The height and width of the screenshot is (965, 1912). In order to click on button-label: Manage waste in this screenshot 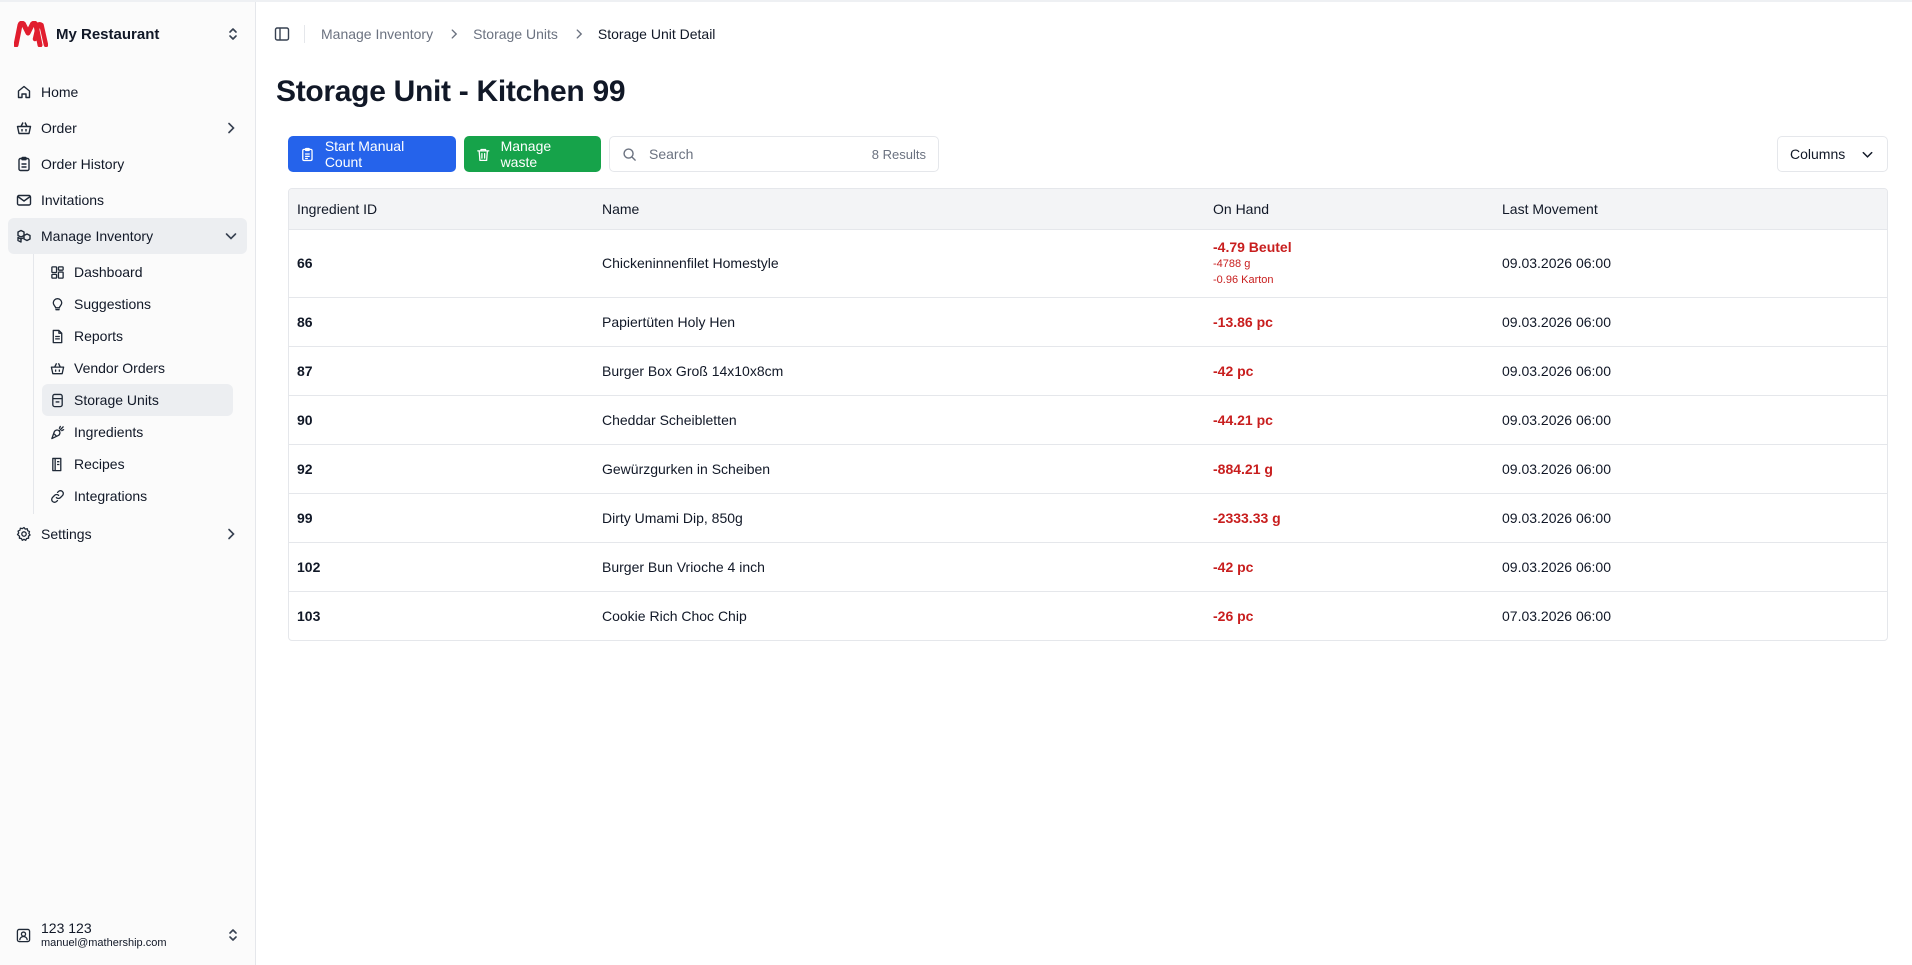, I will do `click(526, 154)`.